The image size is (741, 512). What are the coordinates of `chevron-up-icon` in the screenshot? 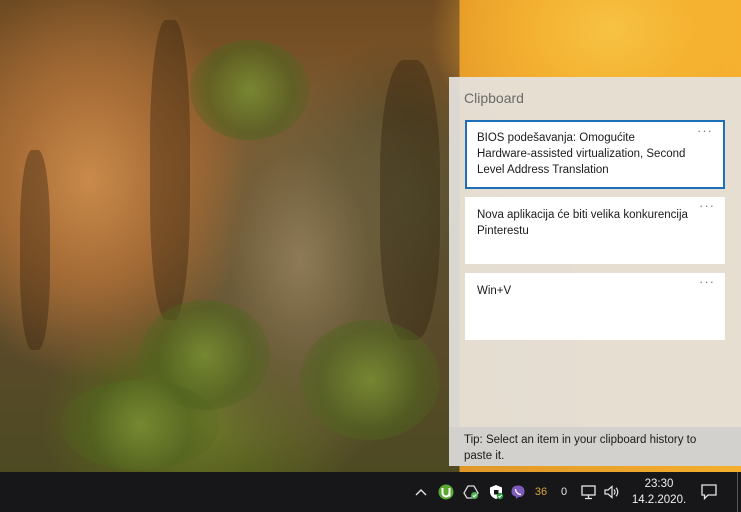 It's located at (421, 492).